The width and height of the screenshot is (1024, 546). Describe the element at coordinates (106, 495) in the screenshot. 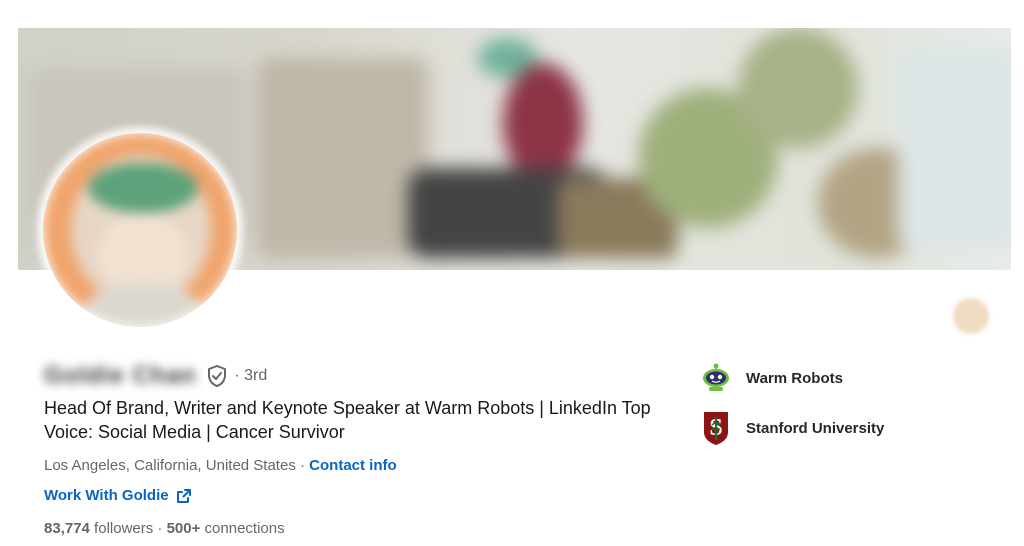

I see `website-label: Work With Goldie` at that location.